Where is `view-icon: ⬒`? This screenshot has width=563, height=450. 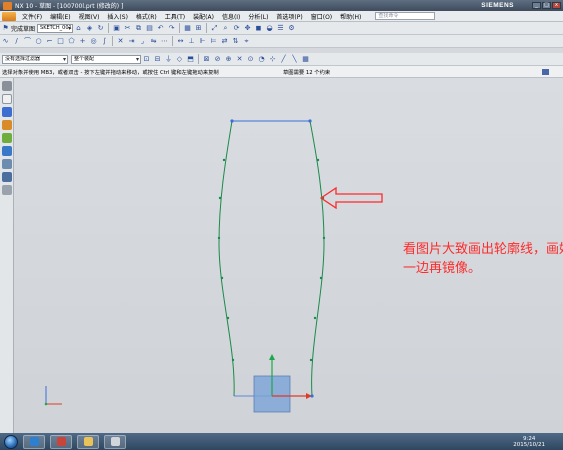 view-icon: ⬒ is located at coordinates (190, 59).